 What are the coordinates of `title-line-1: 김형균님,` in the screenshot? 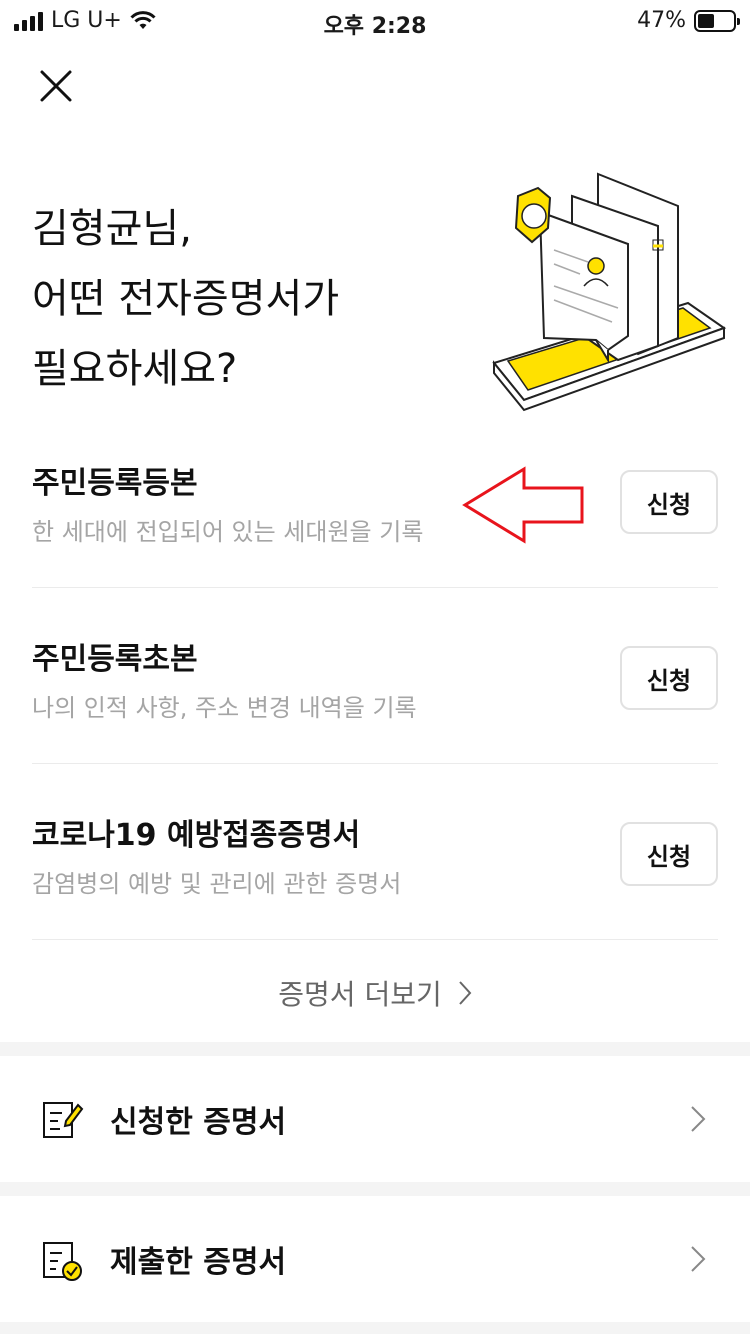 It's located at (112, 229).